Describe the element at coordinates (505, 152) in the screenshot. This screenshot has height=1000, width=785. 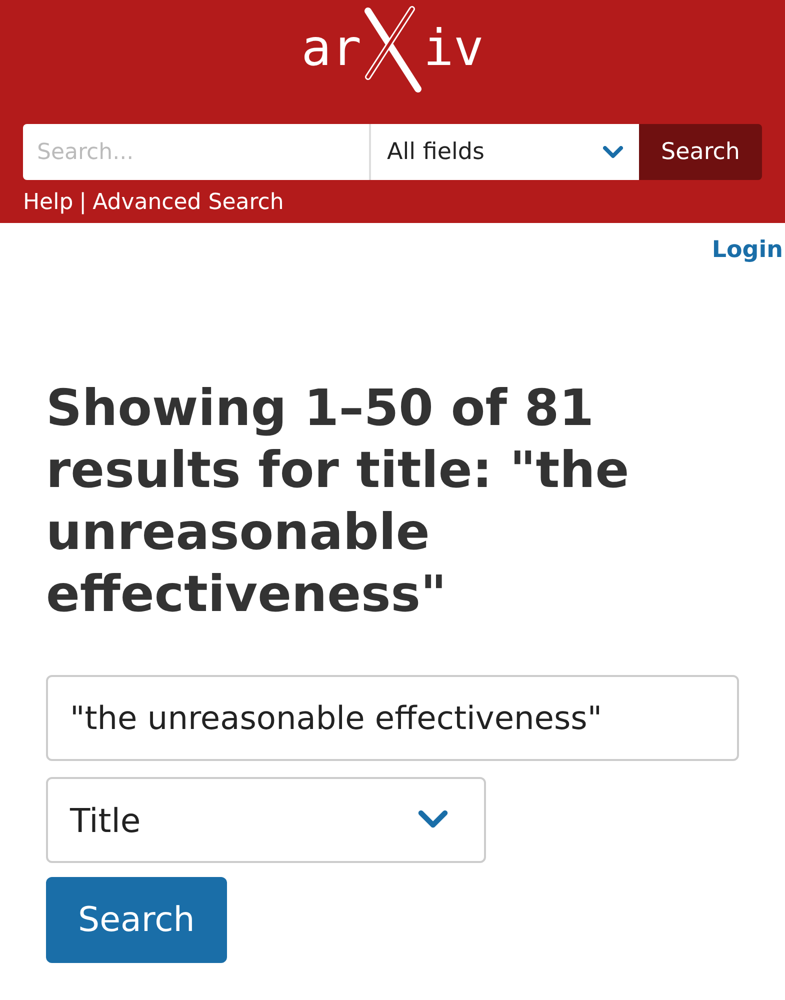
I see `field-select: All fields` at that location.